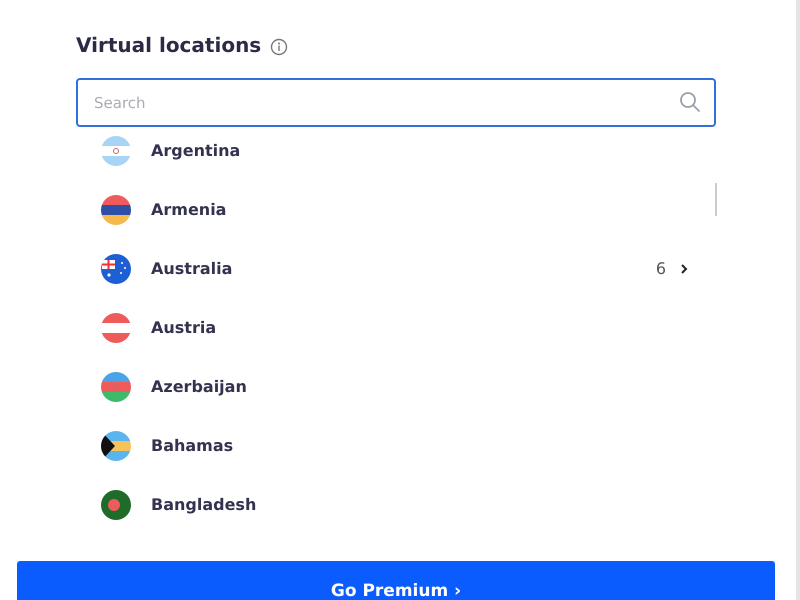 The width and height of the screenshot is (800, 600). Describe the element at coordinates (169, 45) in the screenshot. I see `section-title: Virtual locations` at that location.